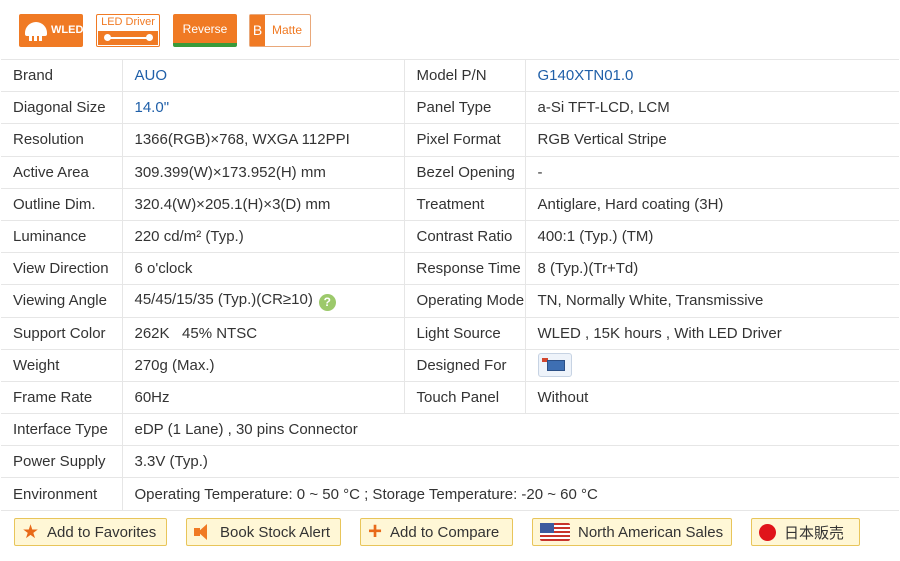 The image size is (900, 561). What do you see at coordinates (464, 140) in the screenshot?
I see `spec-label: Pixel Format` at bounding box center [464, 140].